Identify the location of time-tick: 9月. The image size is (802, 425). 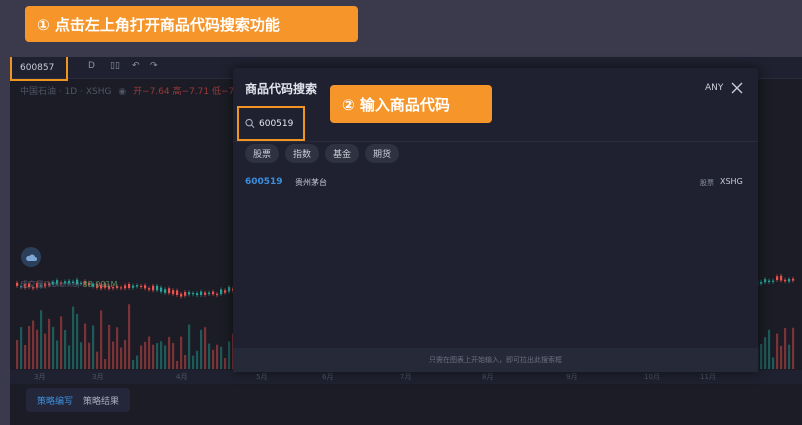
(572, 377).